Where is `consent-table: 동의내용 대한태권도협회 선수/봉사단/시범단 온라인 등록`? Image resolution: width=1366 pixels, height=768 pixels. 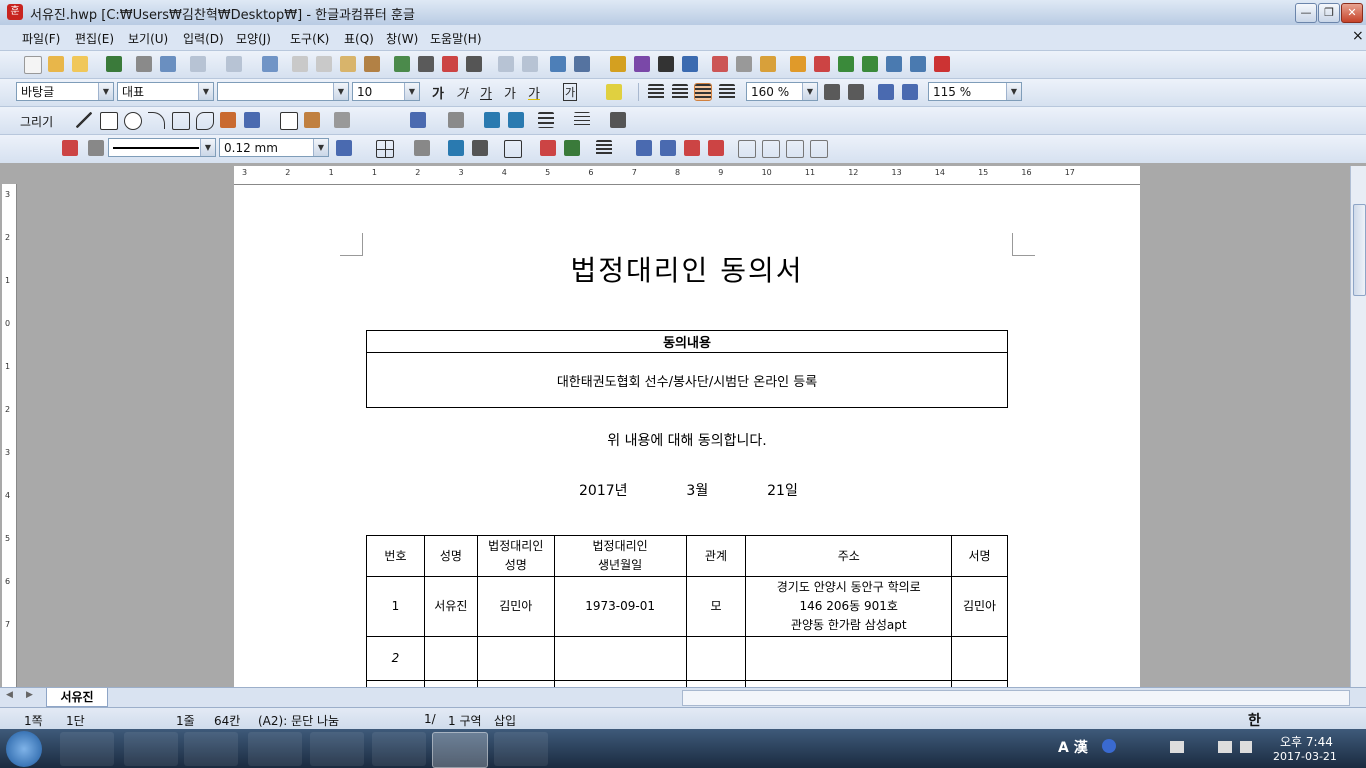 consent-table: 동의내용 대한태권도협회 선수/봉사단/시범단 온라인 등록 is located at coordinates (687, 369).